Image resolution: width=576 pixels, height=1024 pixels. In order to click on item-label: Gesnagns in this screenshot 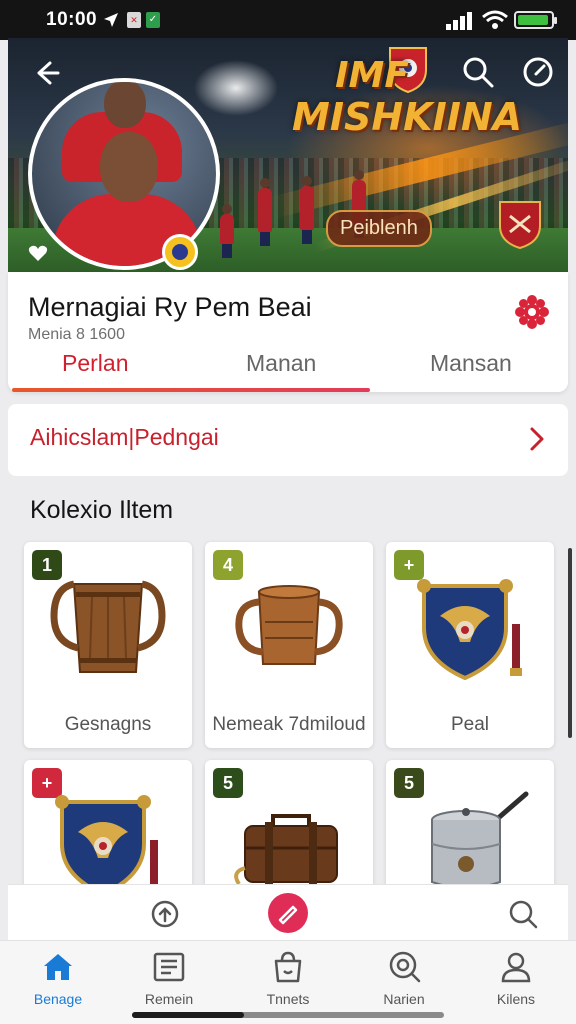, I will do `click(108, 724)`.